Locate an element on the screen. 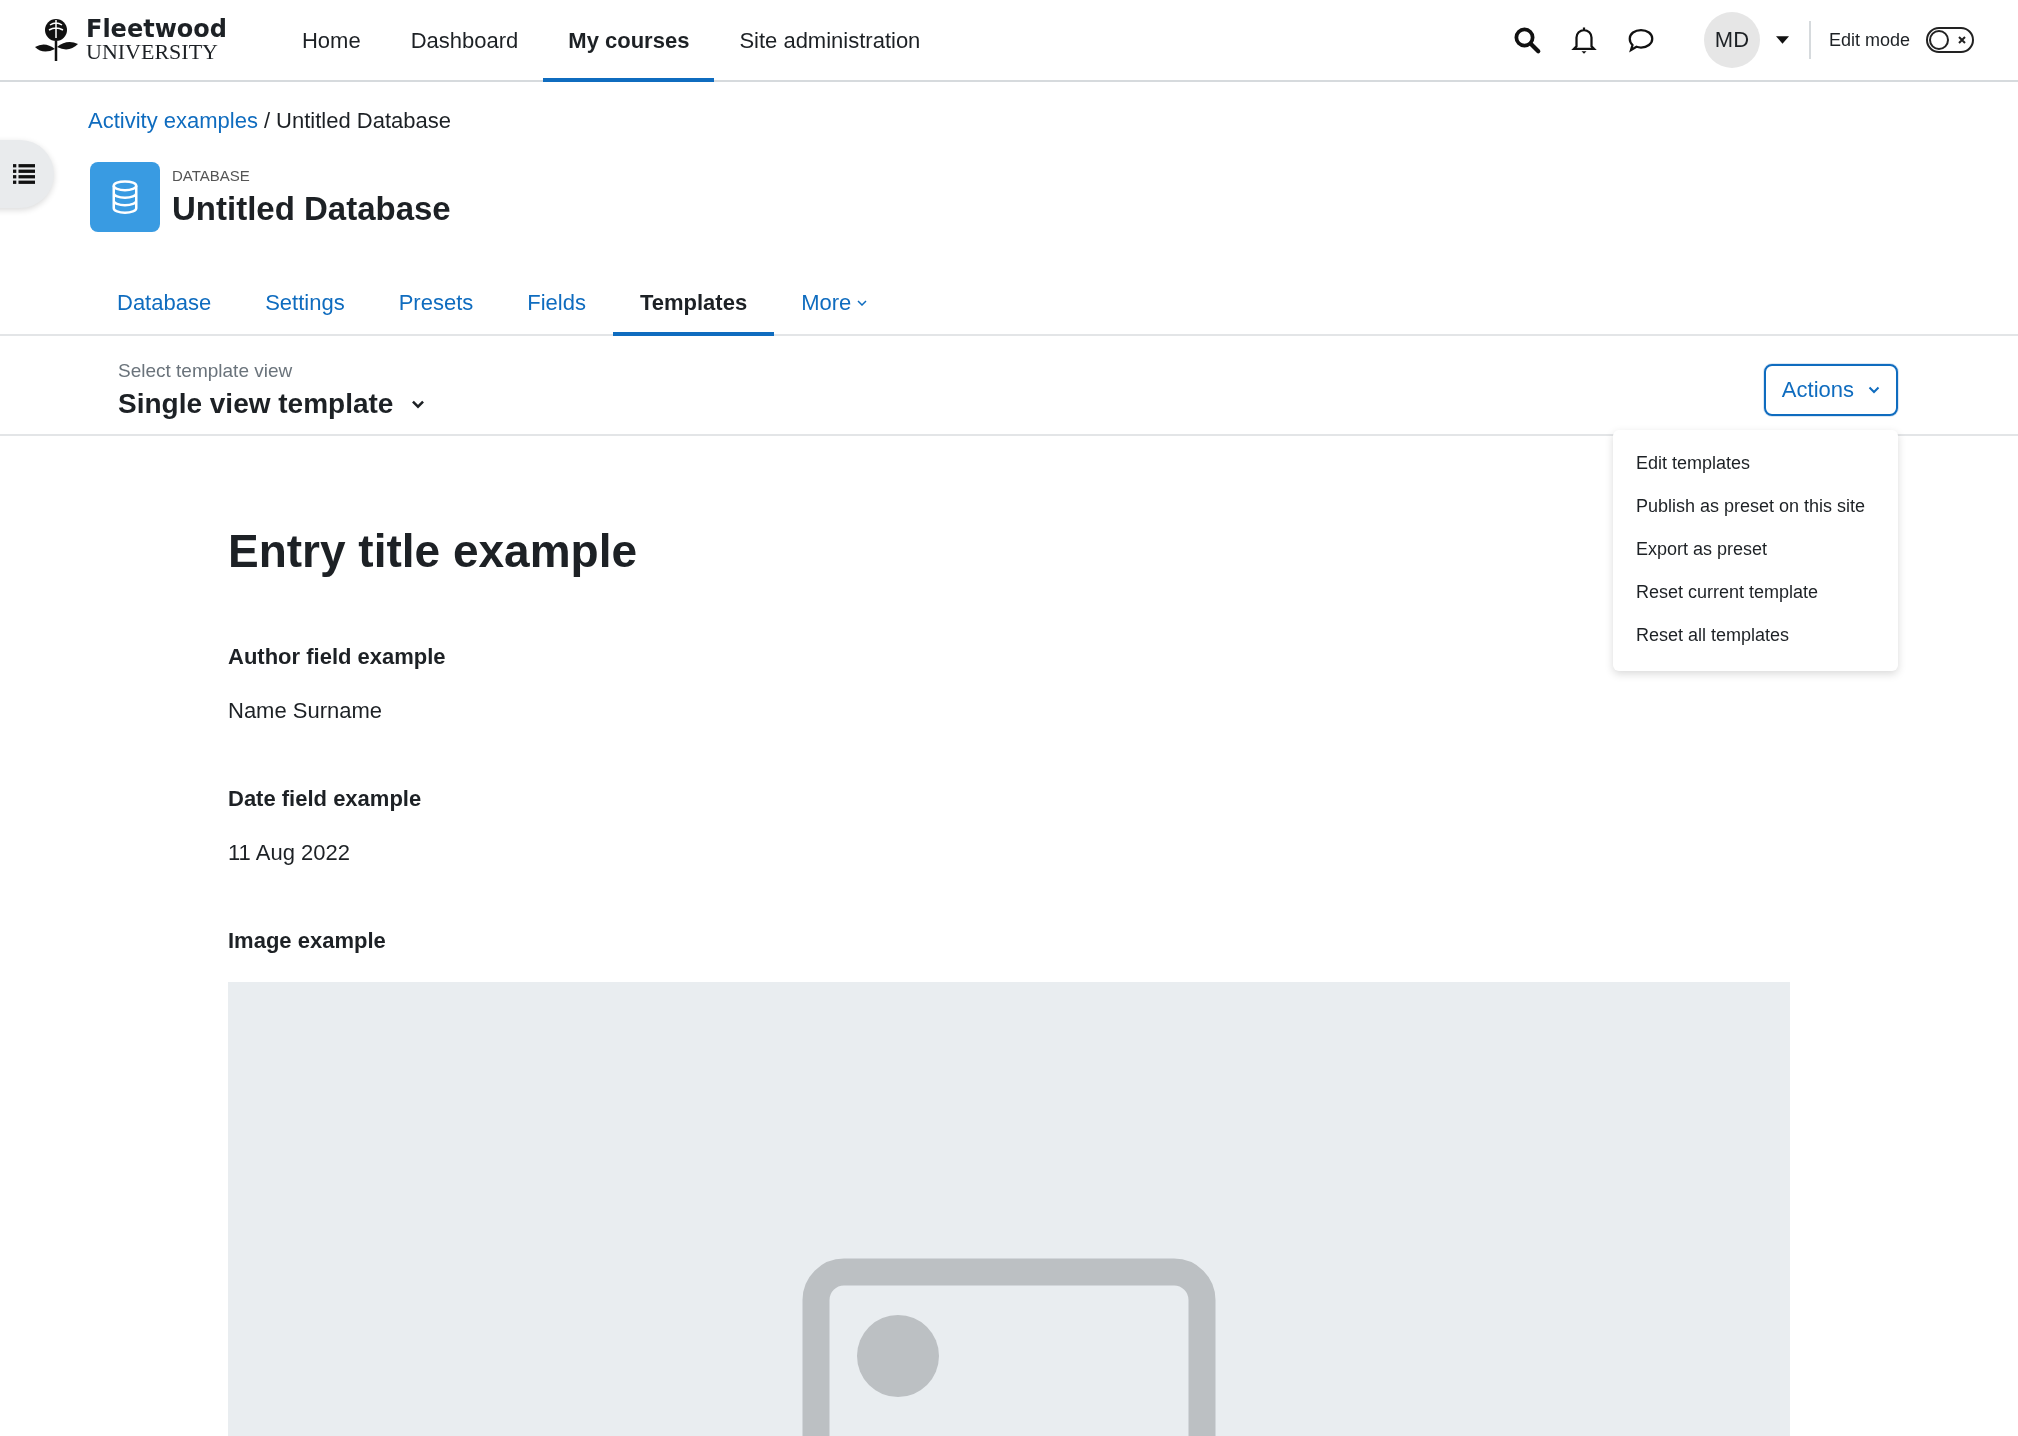  nav-link: Site administration is located at coordinates (830, 41).